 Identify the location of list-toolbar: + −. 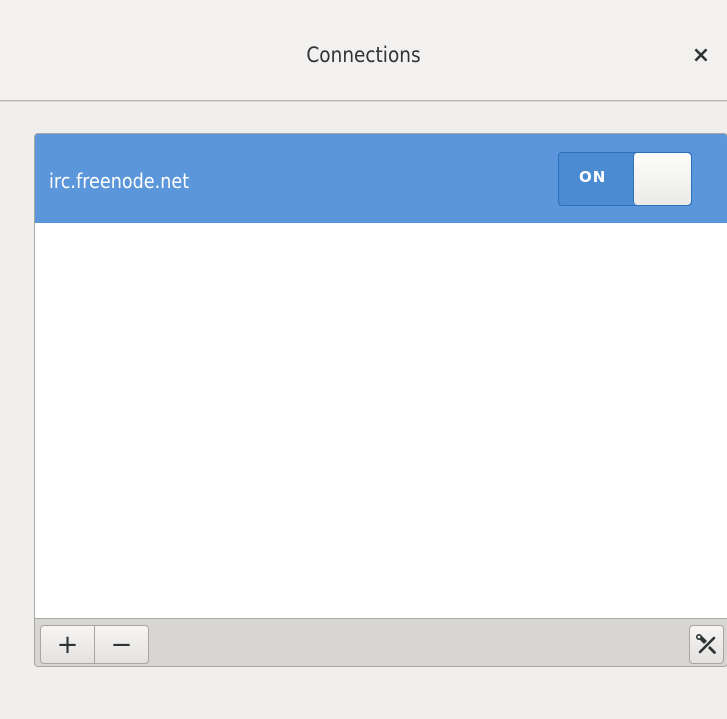
(381, 642).